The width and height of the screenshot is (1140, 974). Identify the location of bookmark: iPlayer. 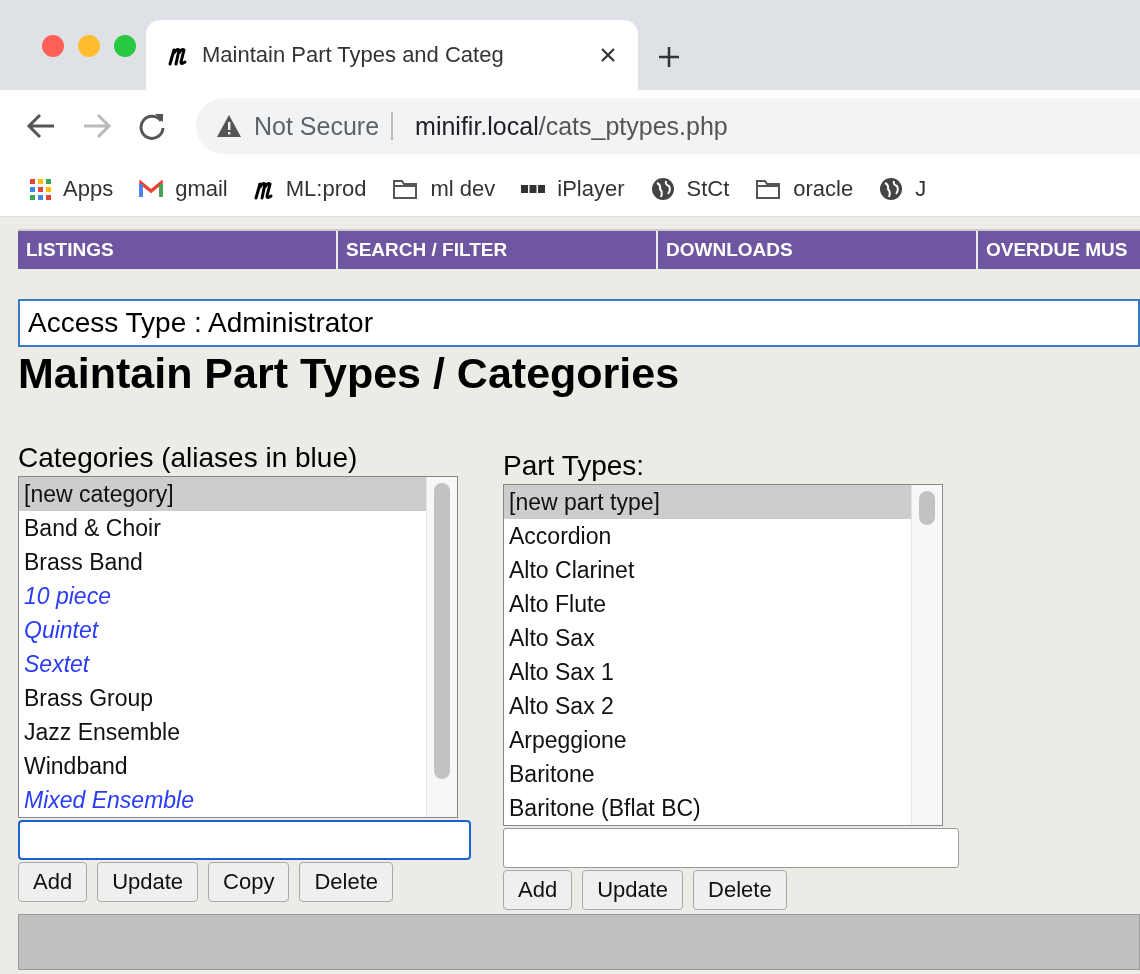
(573, 189).